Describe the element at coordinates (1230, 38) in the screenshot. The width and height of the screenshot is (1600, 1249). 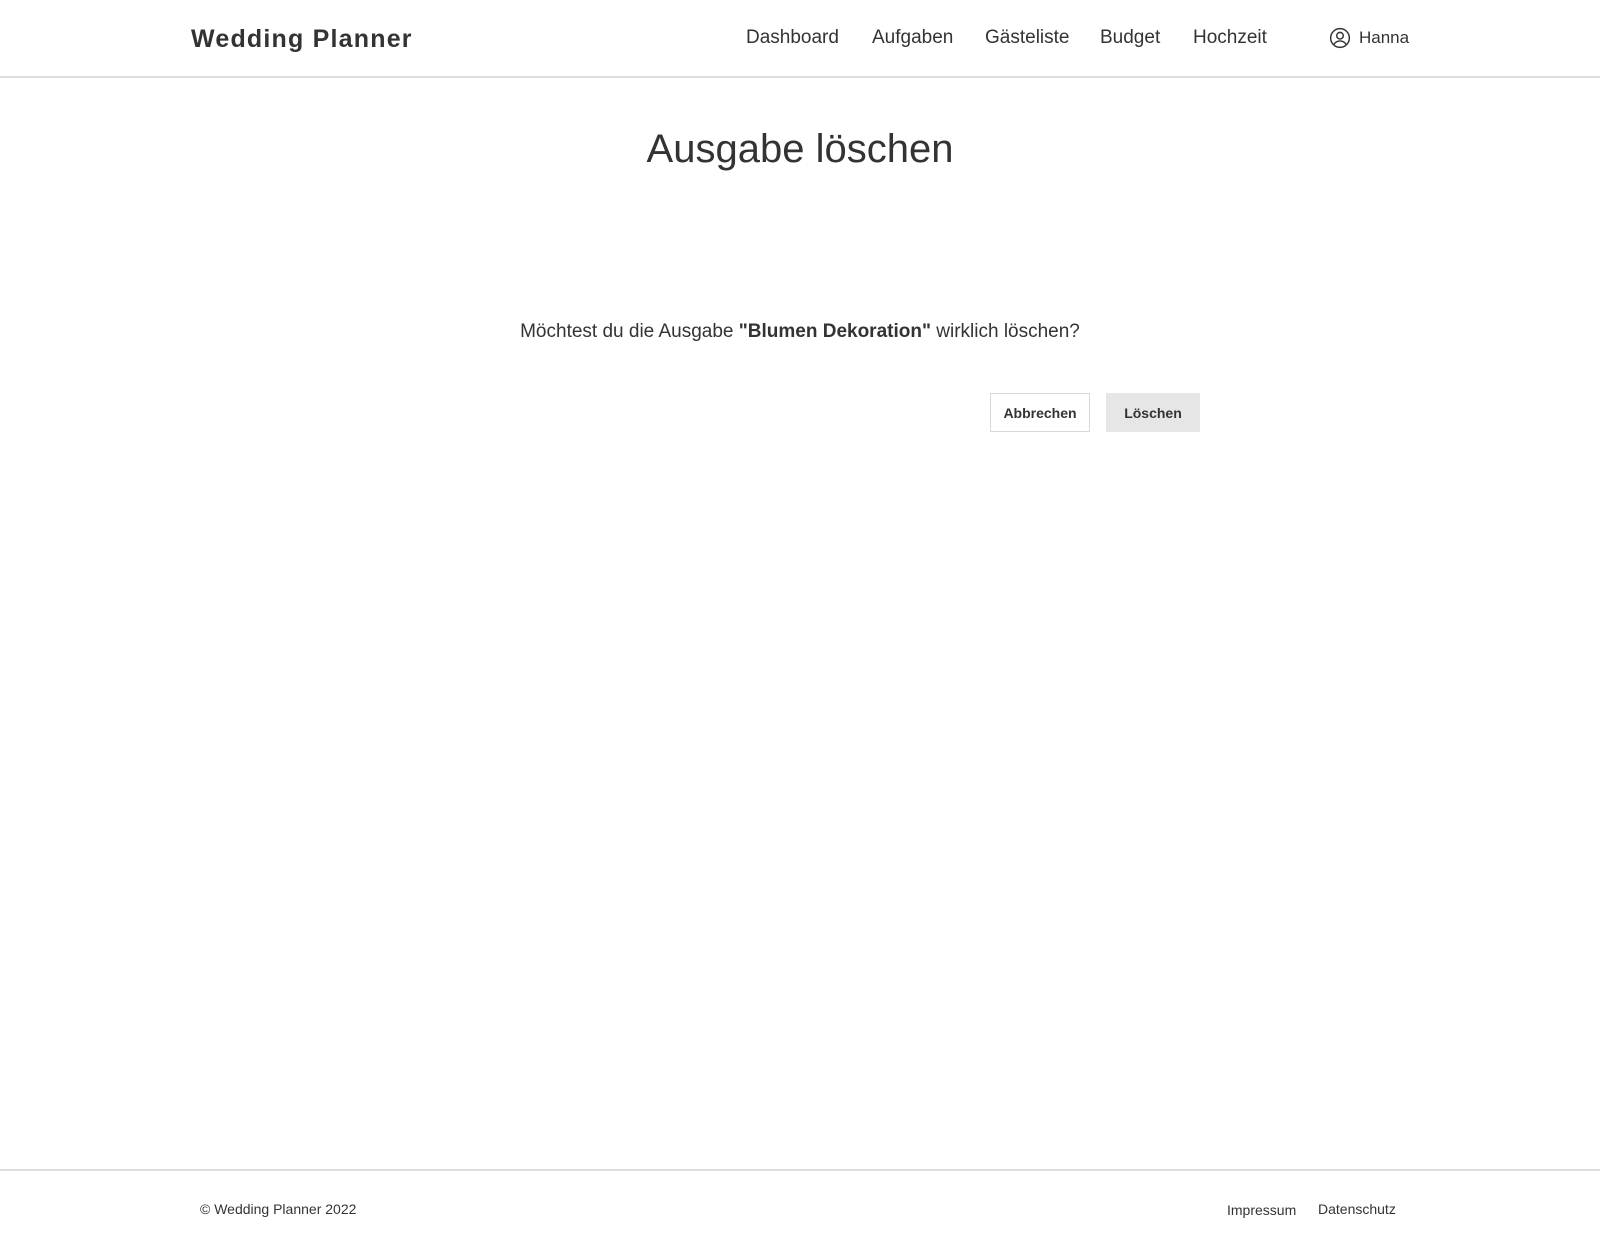
I see `nav-item-hochzeit: Hochzeit` at that location.